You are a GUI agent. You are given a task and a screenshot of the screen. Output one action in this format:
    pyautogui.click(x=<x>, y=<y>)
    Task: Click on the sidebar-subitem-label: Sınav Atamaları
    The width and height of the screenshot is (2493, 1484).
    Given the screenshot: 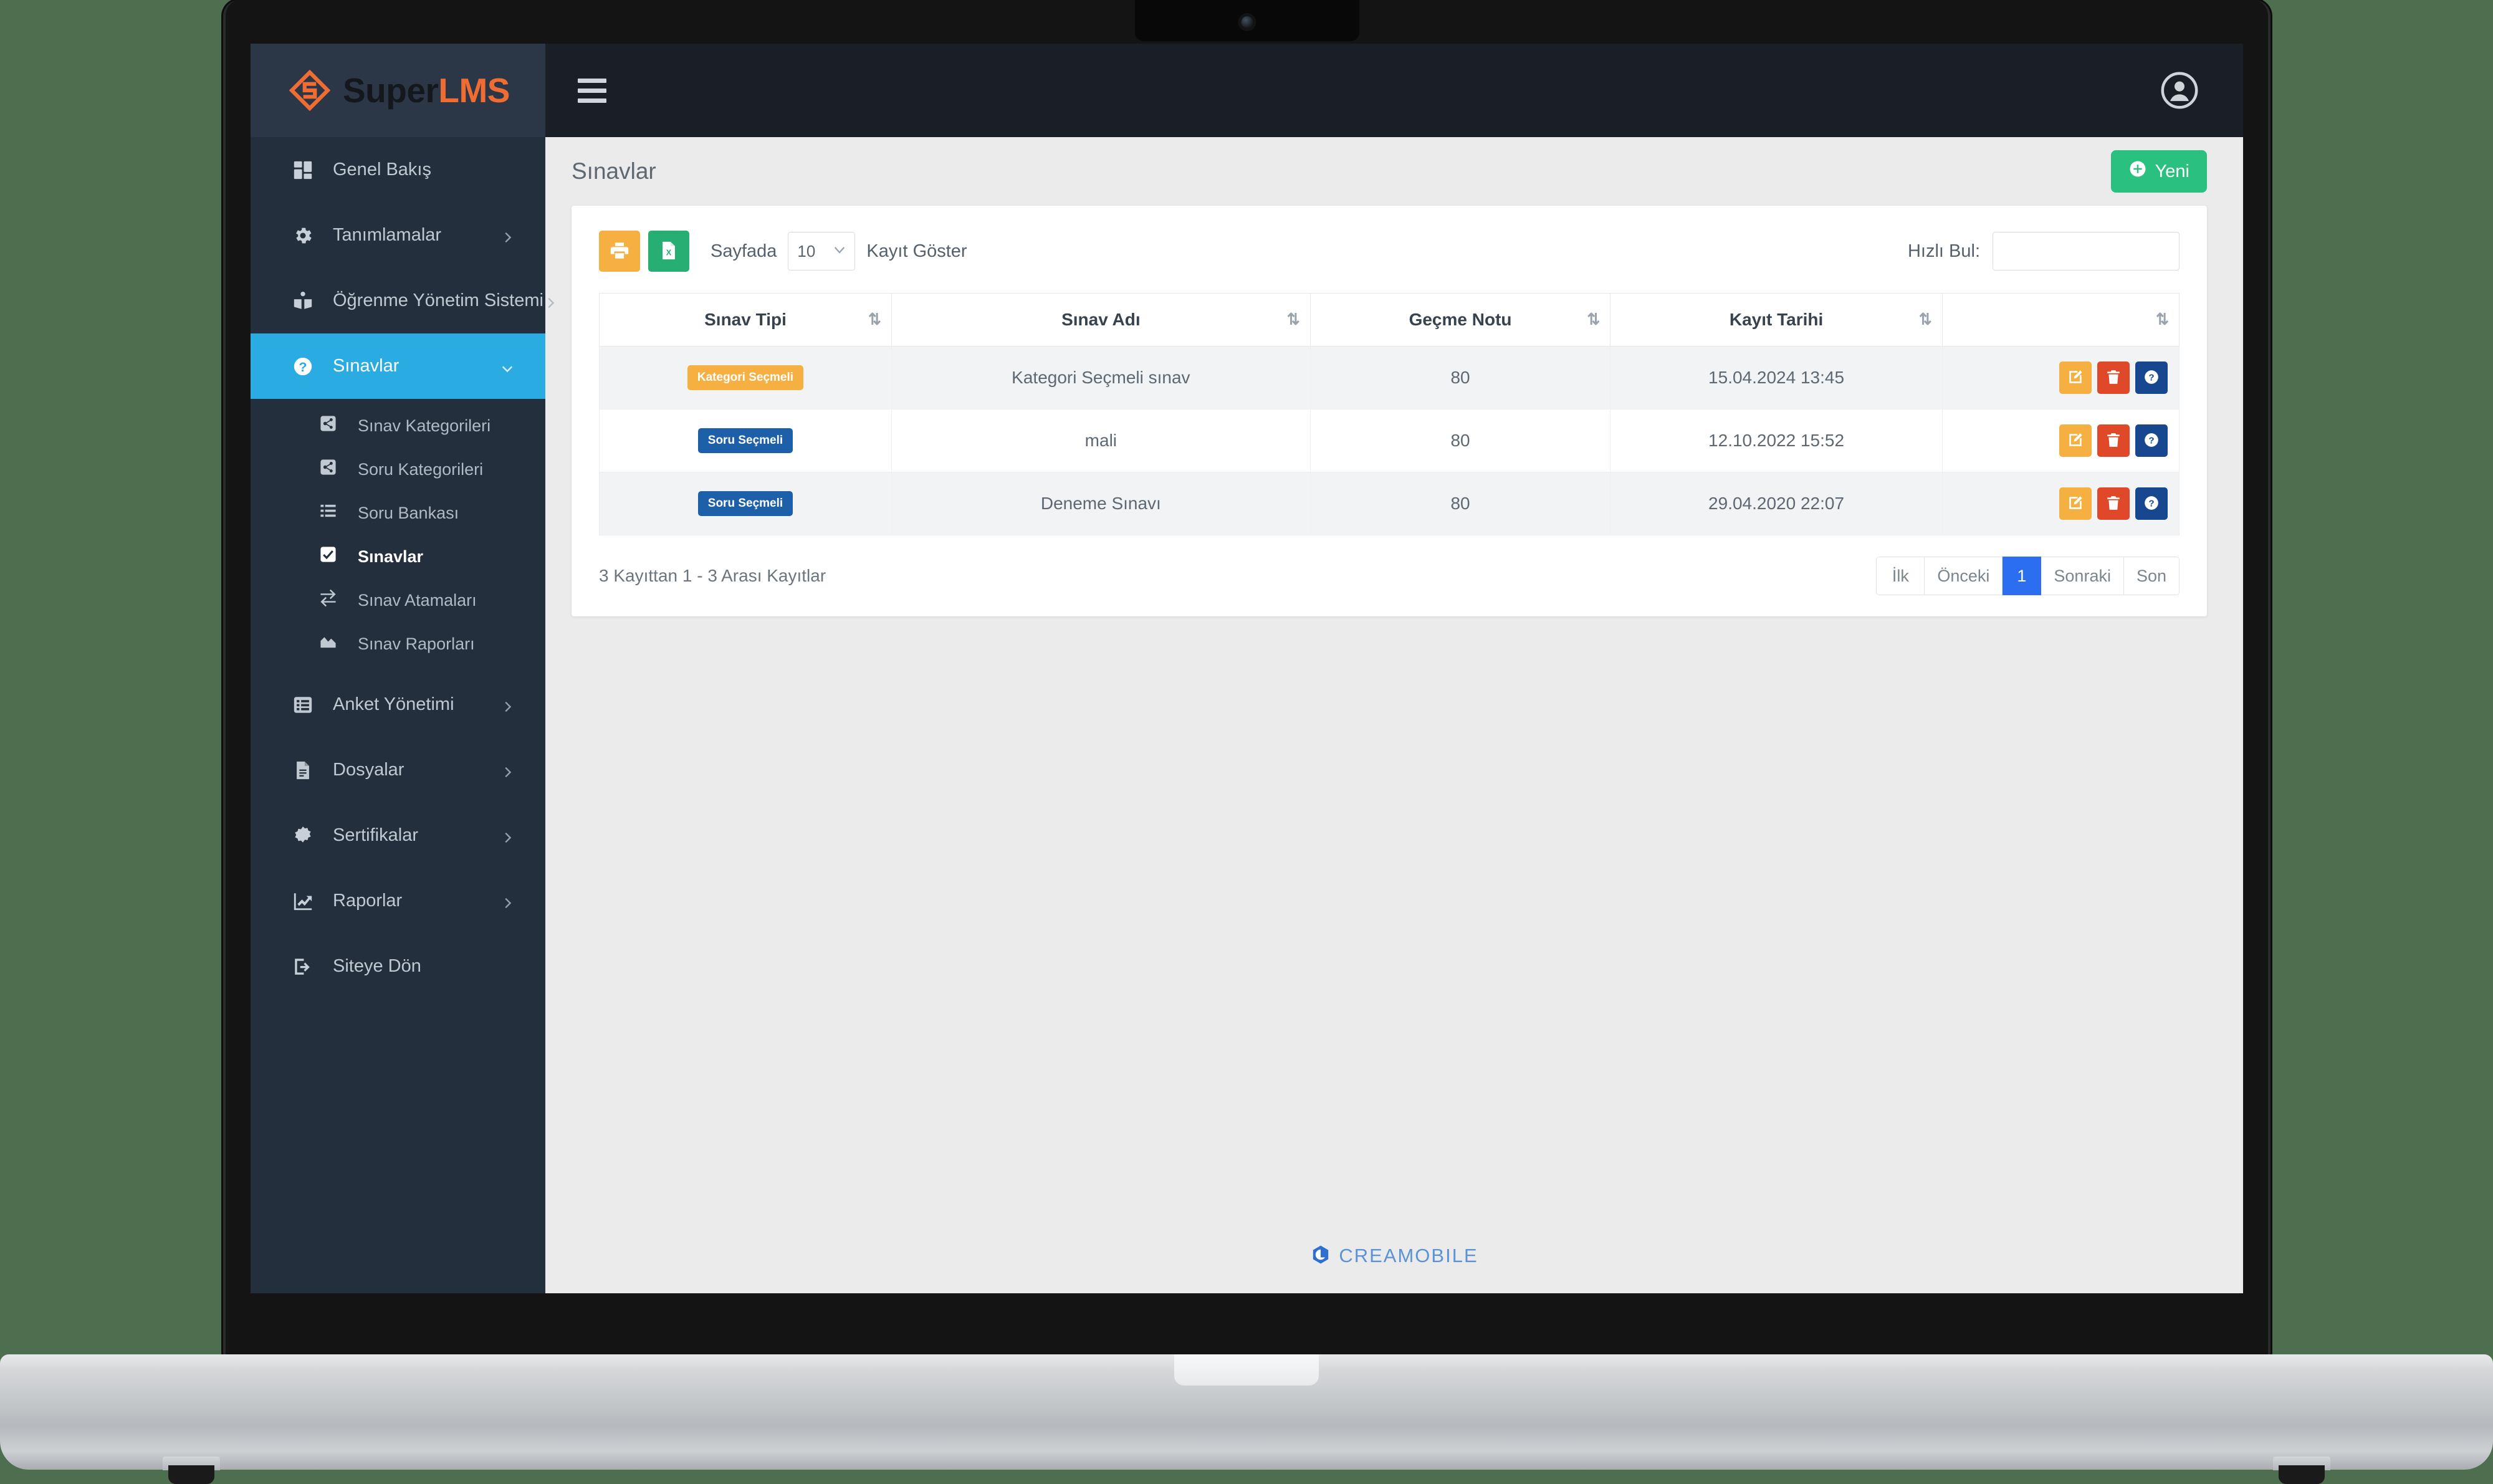 What is the action you would take?
    pyautogui.click(x=417, y=600)
    